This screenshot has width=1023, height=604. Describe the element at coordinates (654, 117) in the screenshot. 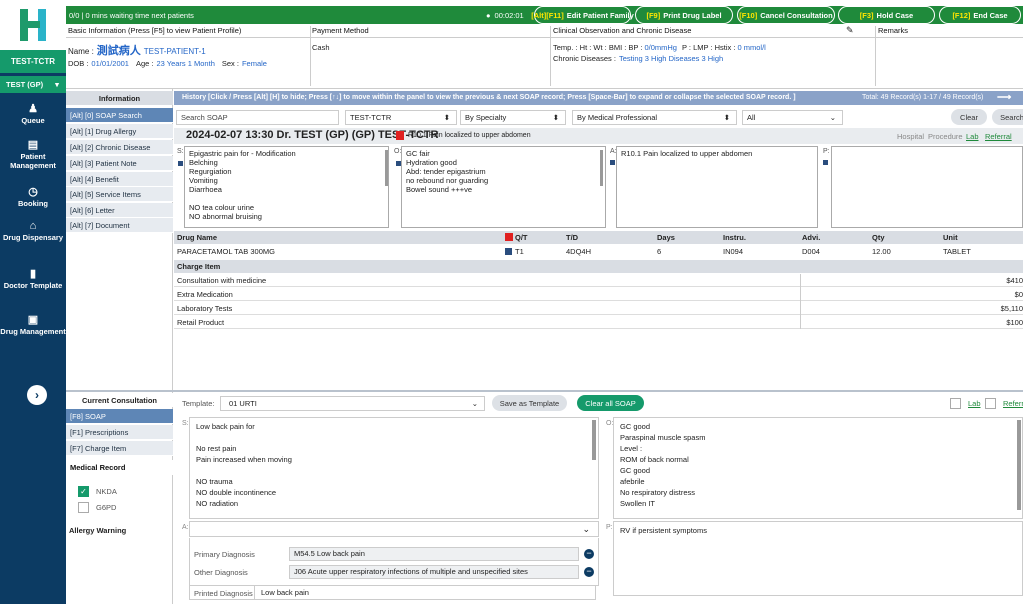

I see `professional-select: By Medical Professional ⬍` at that location.